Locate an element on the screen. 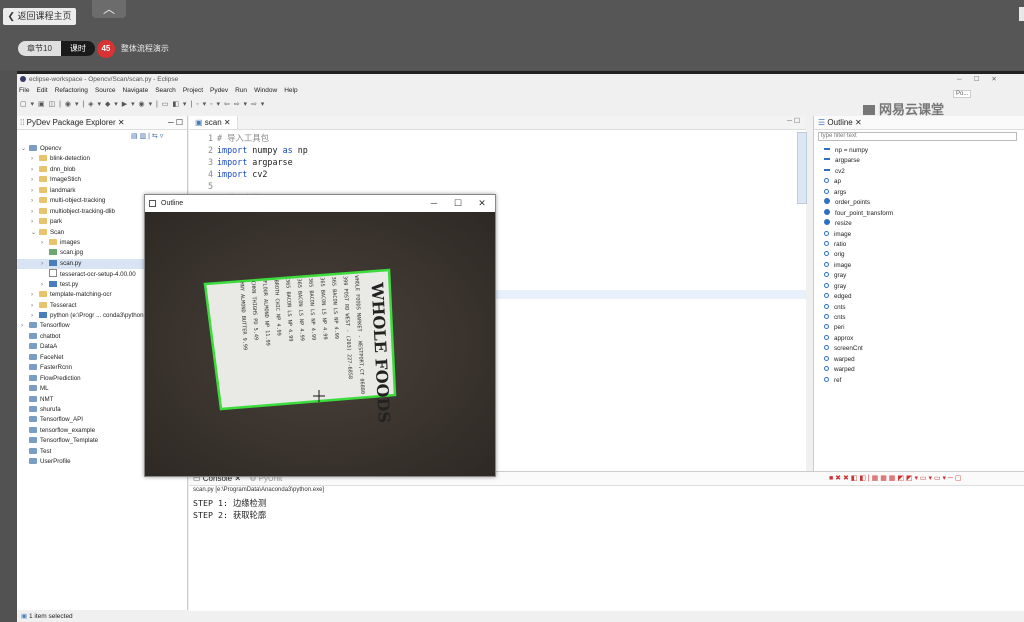  lesson-number-badge: 45 is located at coordinates (105, 48).